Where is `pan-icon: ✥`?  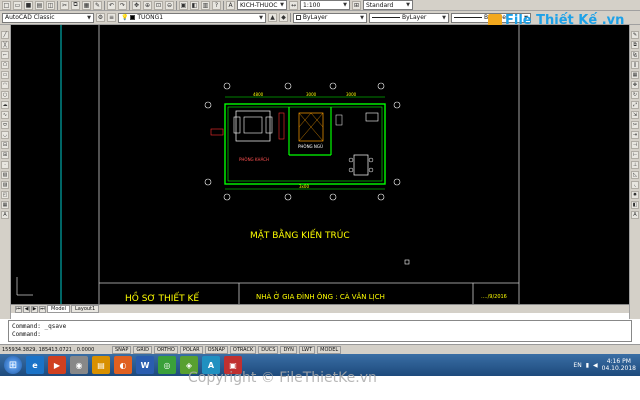 pan-icon: ✥ is located at coordinates (136, 5).